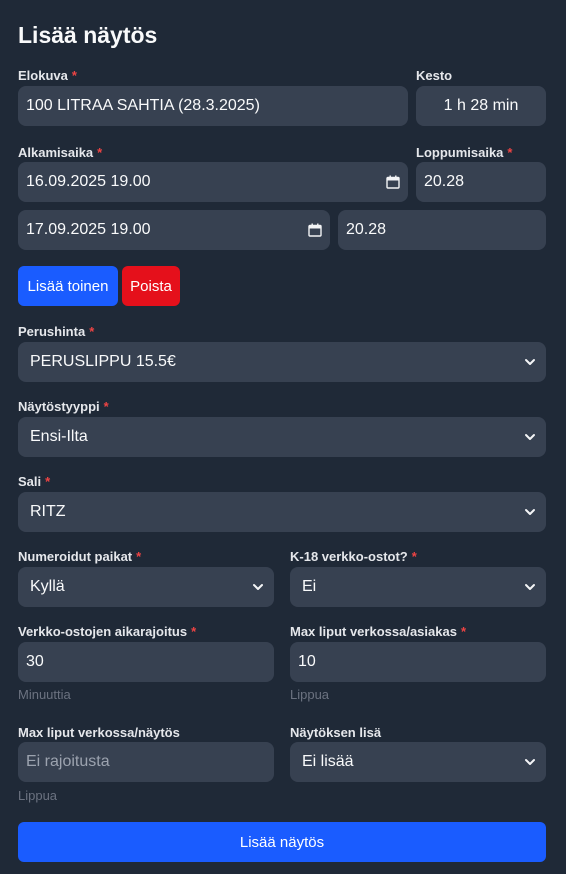  Describe the element at coordinates (99, 732) in the screenshot. I see `max-per-showing-label: Max liput verkossa/näytös` at that location.